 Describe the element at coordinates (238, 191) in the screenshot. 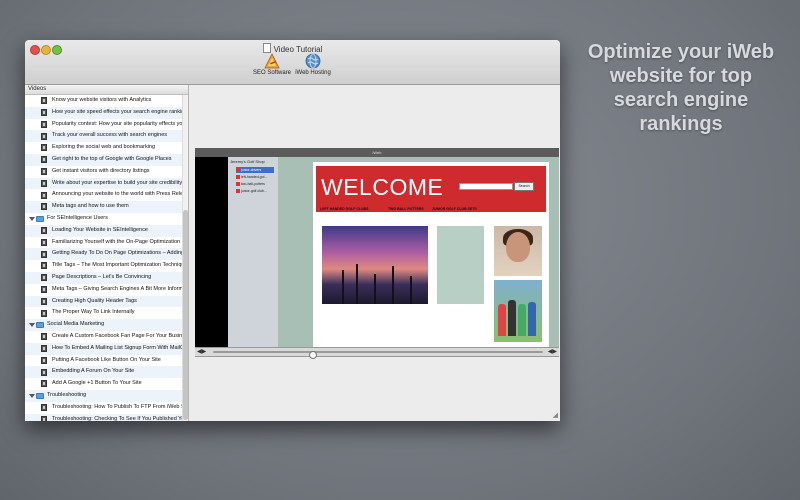

I see `page-icon` at that location.